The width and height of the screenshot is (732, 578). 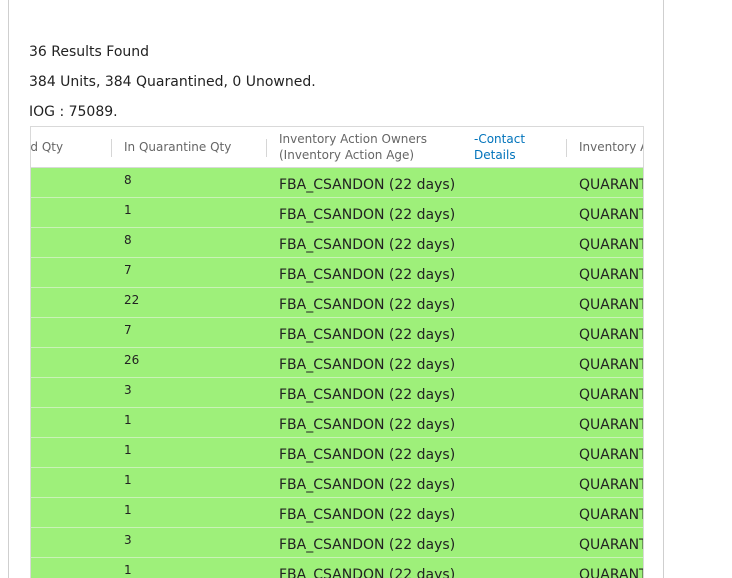 I want to click on table-row: 26 FBA_CSANDON (22 days) QUARANT, so click(x=337, y=363).